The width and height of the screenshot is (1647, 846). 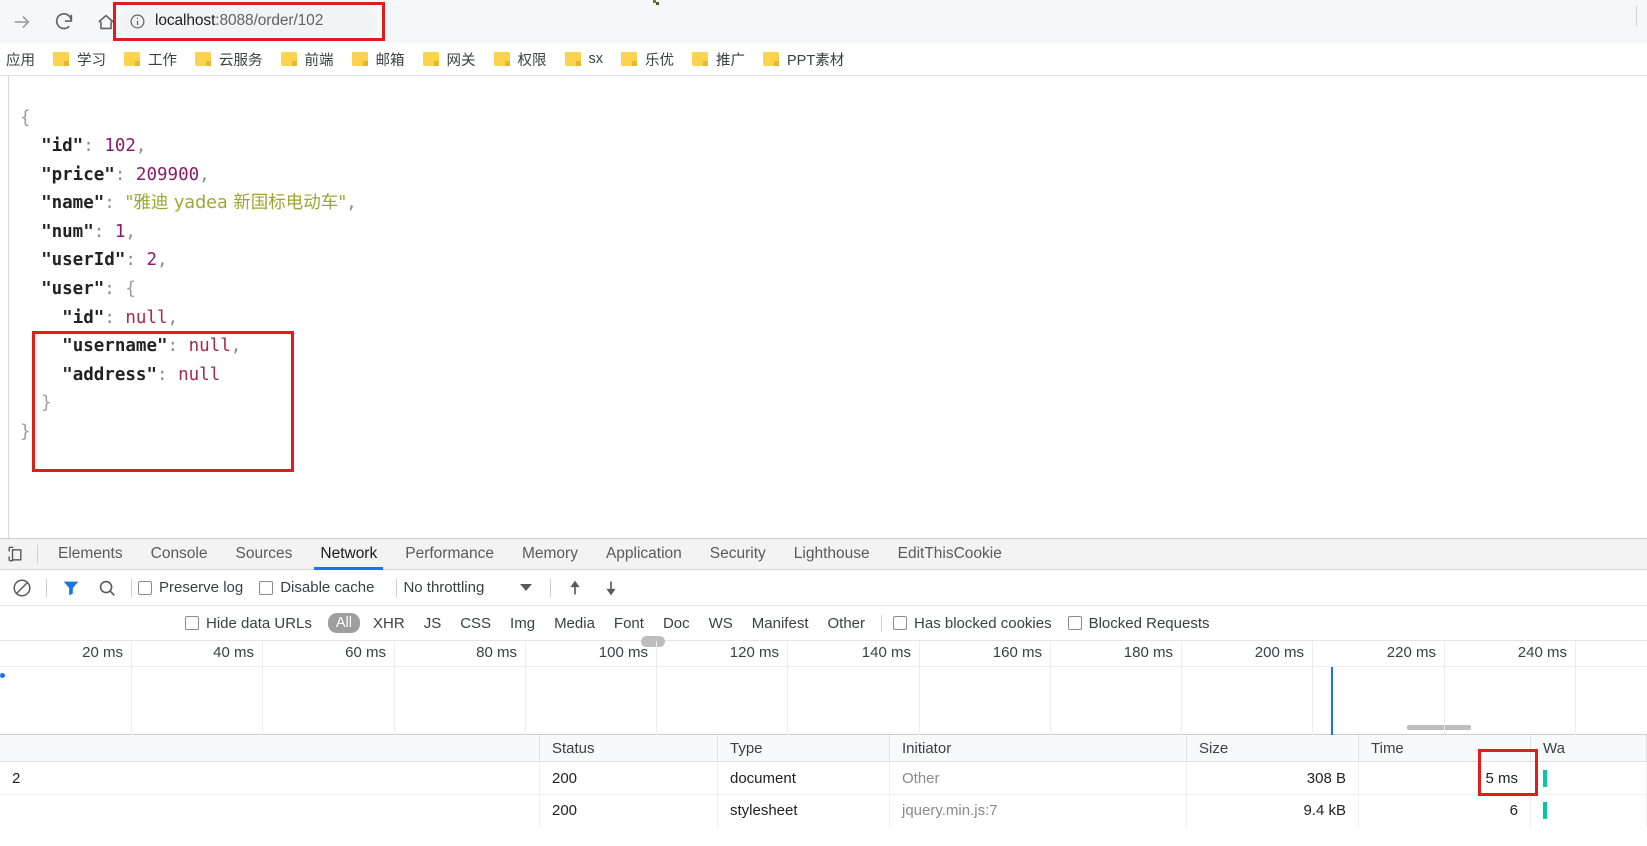 I want to click on cell-initiator: jquery.min.js:7, so click(x=1038, y=810).